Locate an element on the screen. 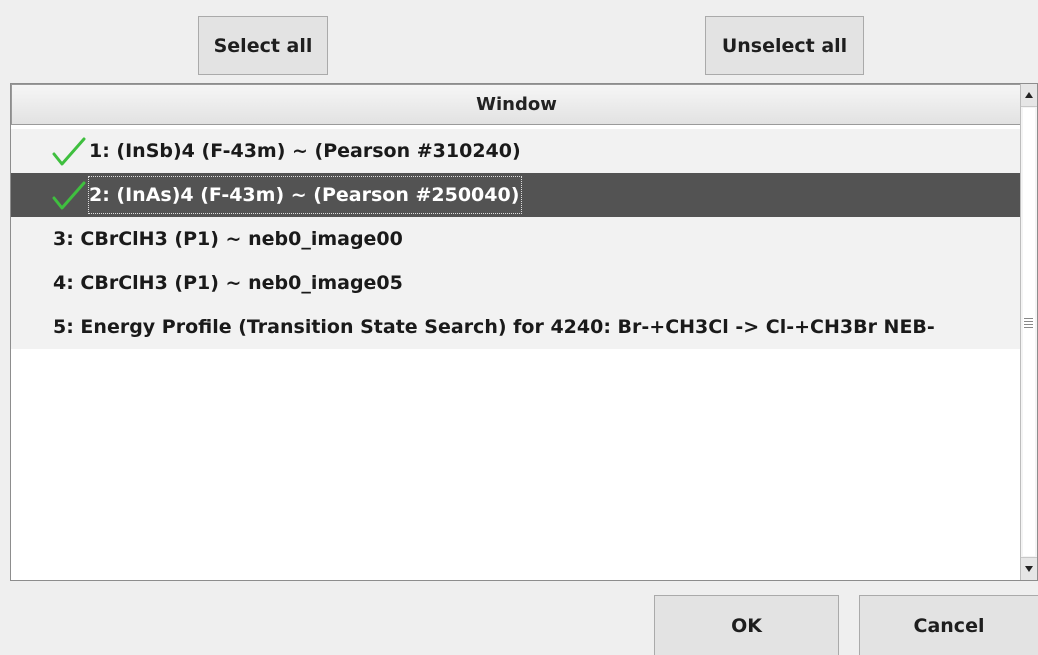 The image size is (1038, 655). vertical-scrollbar is located at coordinates (1028, 332).